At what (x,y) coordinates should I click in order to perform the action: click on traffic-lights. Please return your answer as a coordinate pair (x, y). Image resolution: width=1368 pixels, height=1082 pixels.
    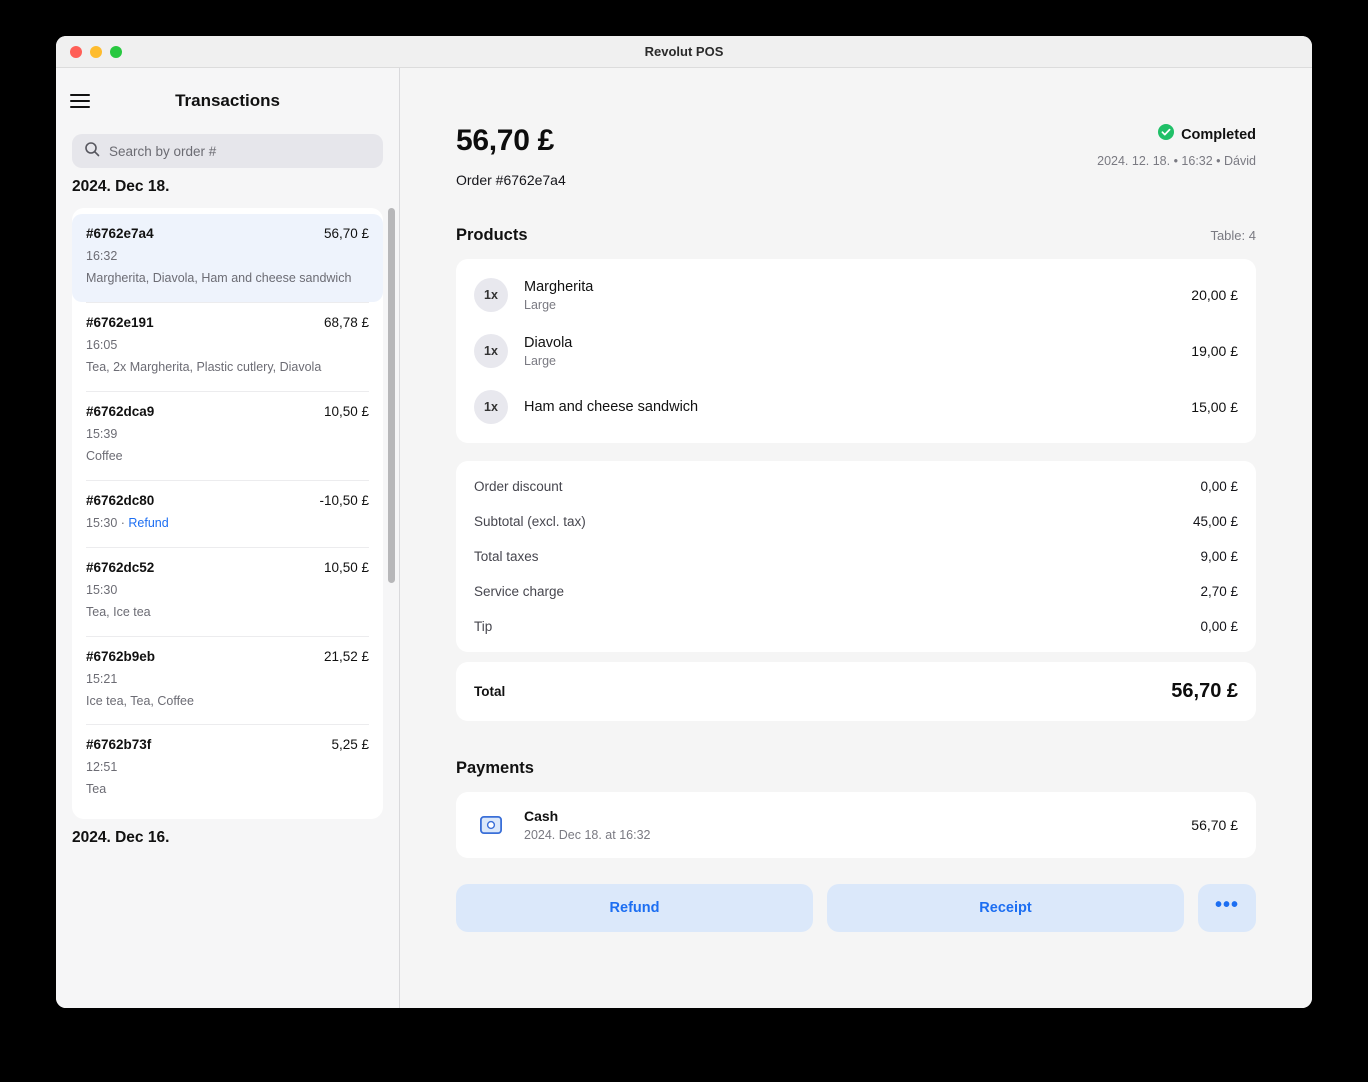
    Looking at the image, I should click on (96, 51).